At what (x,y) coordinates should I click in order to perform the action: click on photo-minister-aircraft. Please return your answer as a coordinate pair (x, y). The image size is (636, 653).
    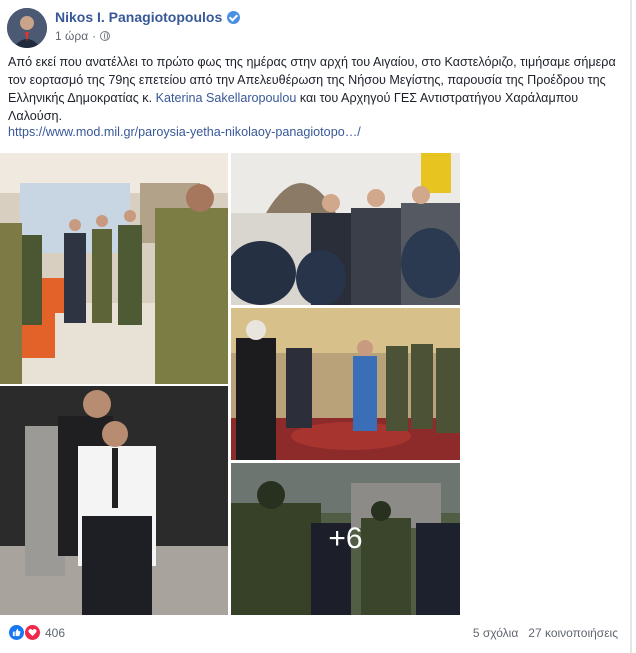
    Looking at the image, I should click on (114, 500).